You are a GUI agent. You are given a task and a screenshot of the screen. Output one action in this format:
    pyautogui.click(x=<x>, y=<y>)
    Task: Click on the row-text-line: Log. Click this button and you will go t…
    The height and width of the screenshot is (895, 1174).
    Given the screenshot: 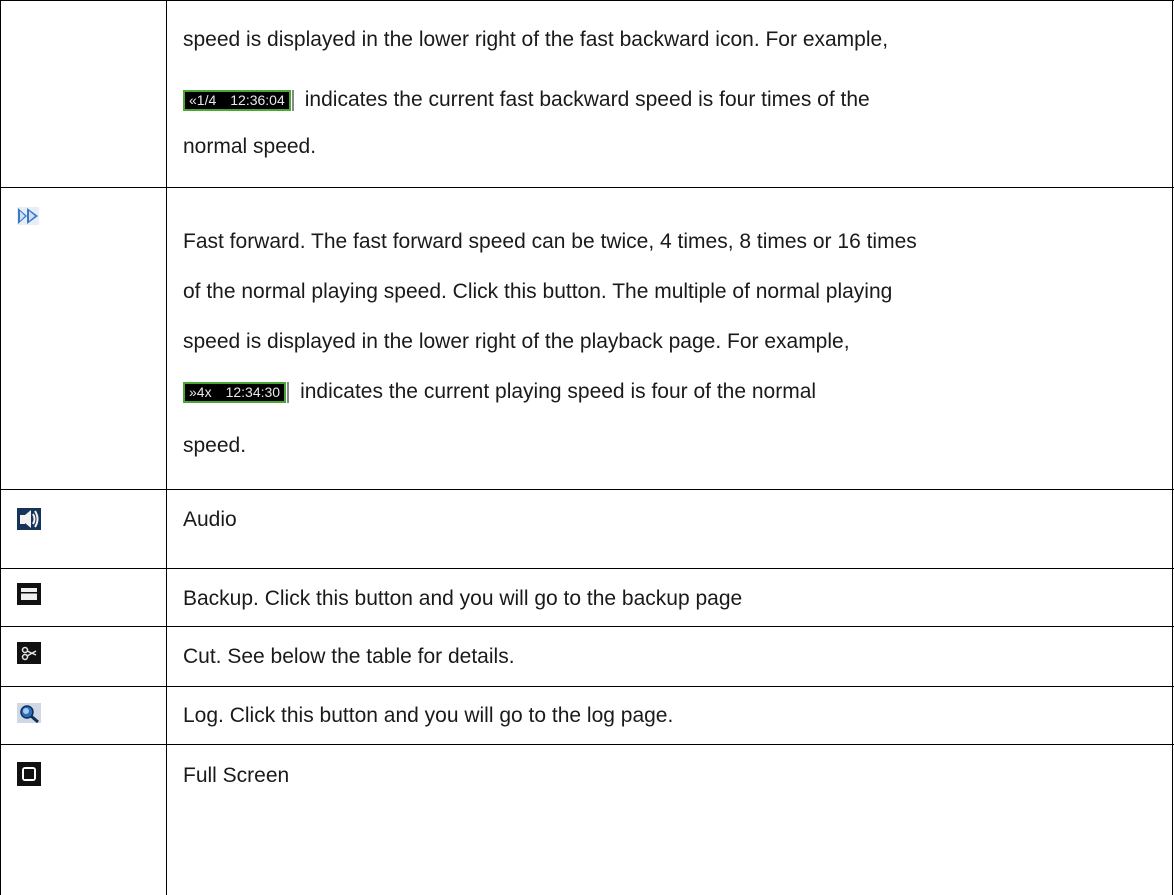 What is the action you would take?
    pyautogui.click(x=428, y=715)
    